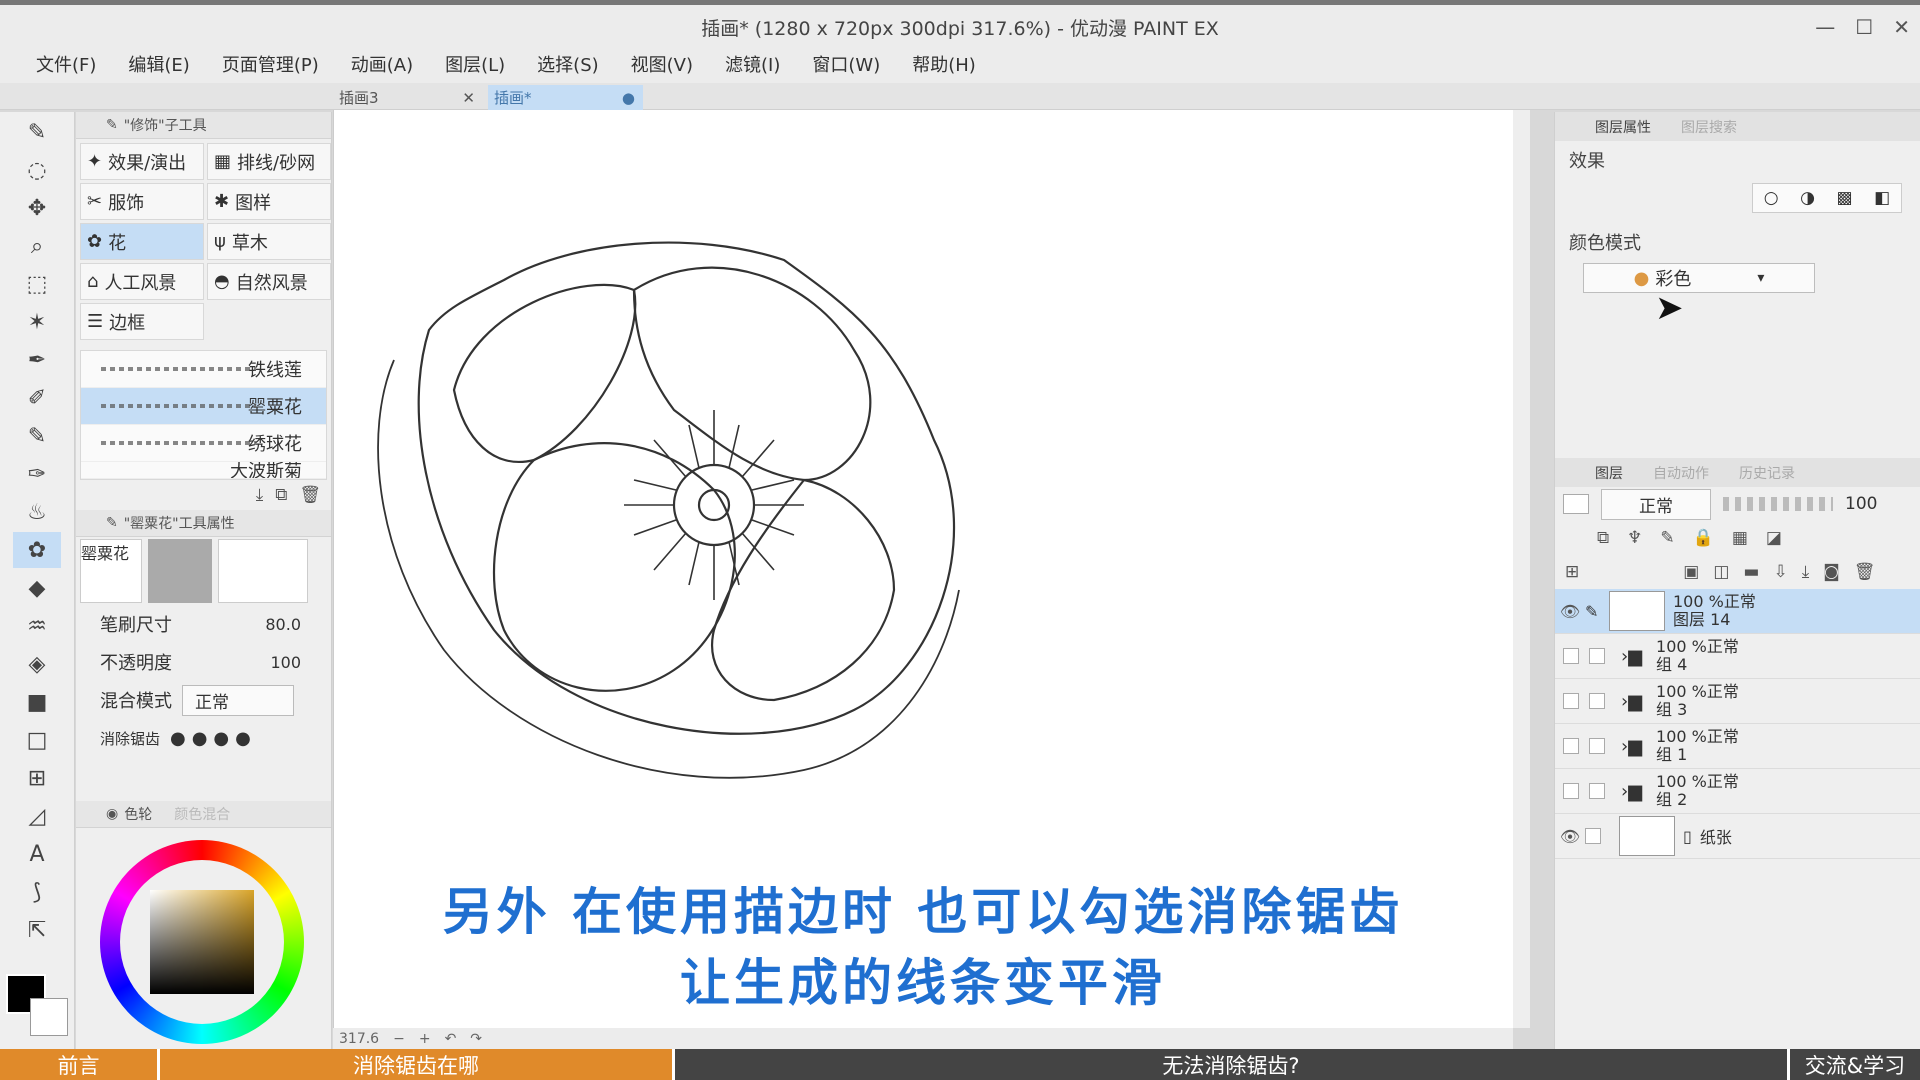  What do you see at coordinates (1709, 127) in the screenshot?
I see `tab-layer-search: 图层搜索` at bounding box center [1709, 127].